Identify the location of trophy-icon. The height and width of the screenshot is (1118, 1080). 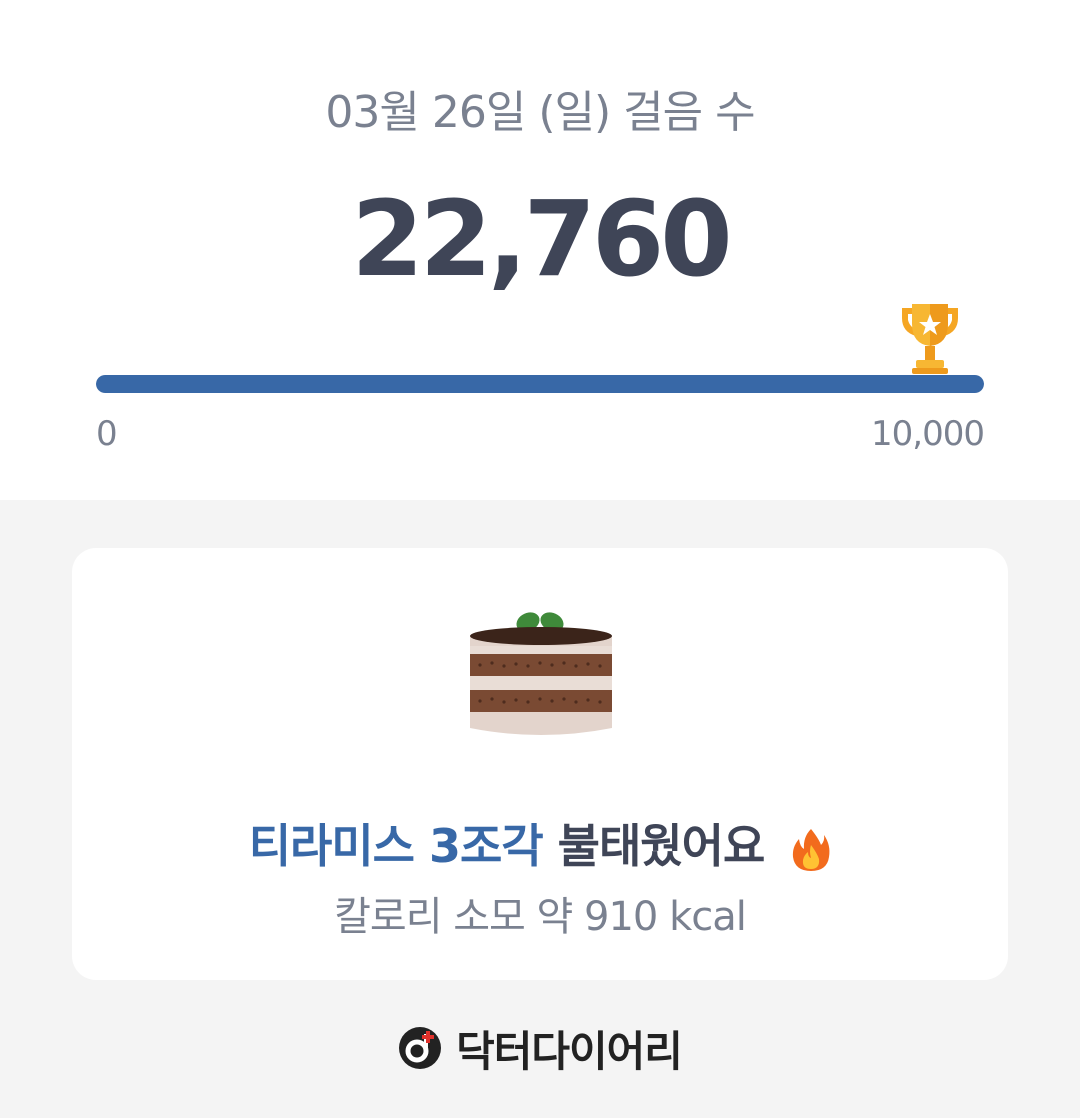
(930, 339).